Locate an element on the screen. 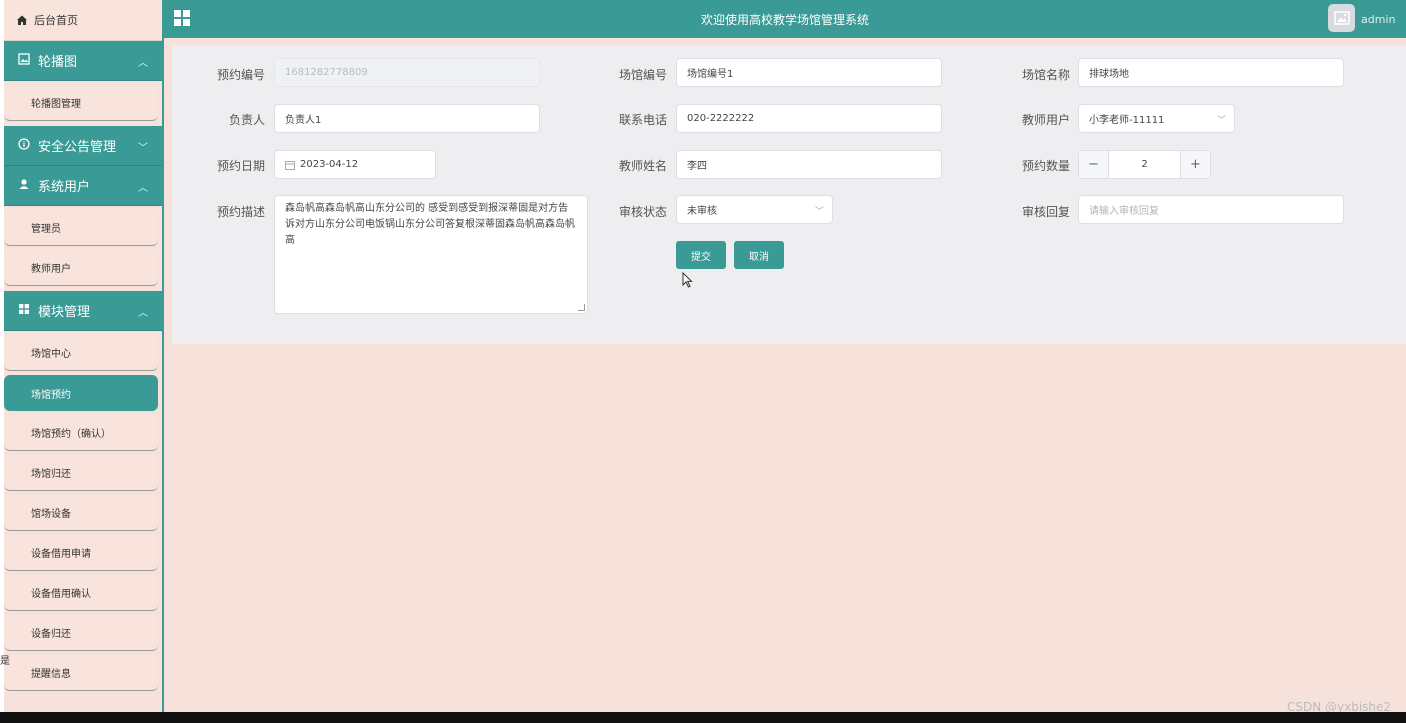 The height and width of the screenshot is (723, 1406). teacher-user-select: 小李老师-11111 ﹀ is located at coordinates (1156, 118).